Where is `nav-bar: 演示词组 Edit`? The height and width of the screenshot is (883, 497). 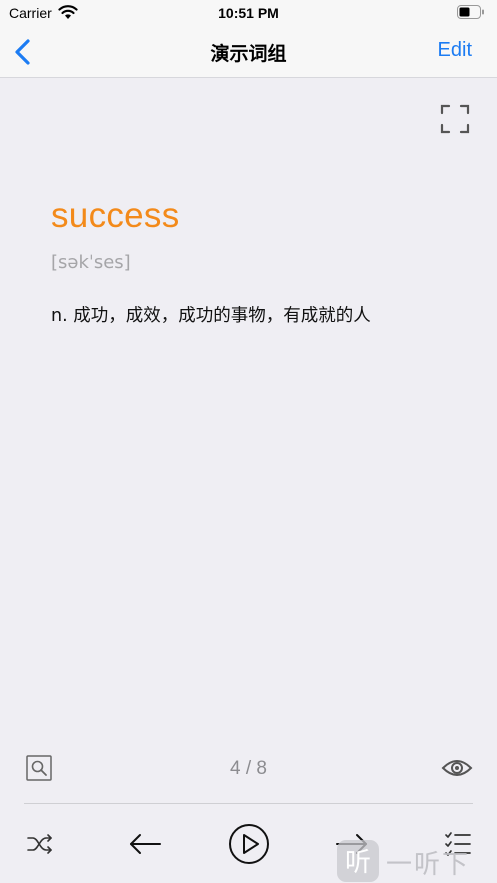
nav-bar: 演示词组 Edit is located at coordinates (248, 52).